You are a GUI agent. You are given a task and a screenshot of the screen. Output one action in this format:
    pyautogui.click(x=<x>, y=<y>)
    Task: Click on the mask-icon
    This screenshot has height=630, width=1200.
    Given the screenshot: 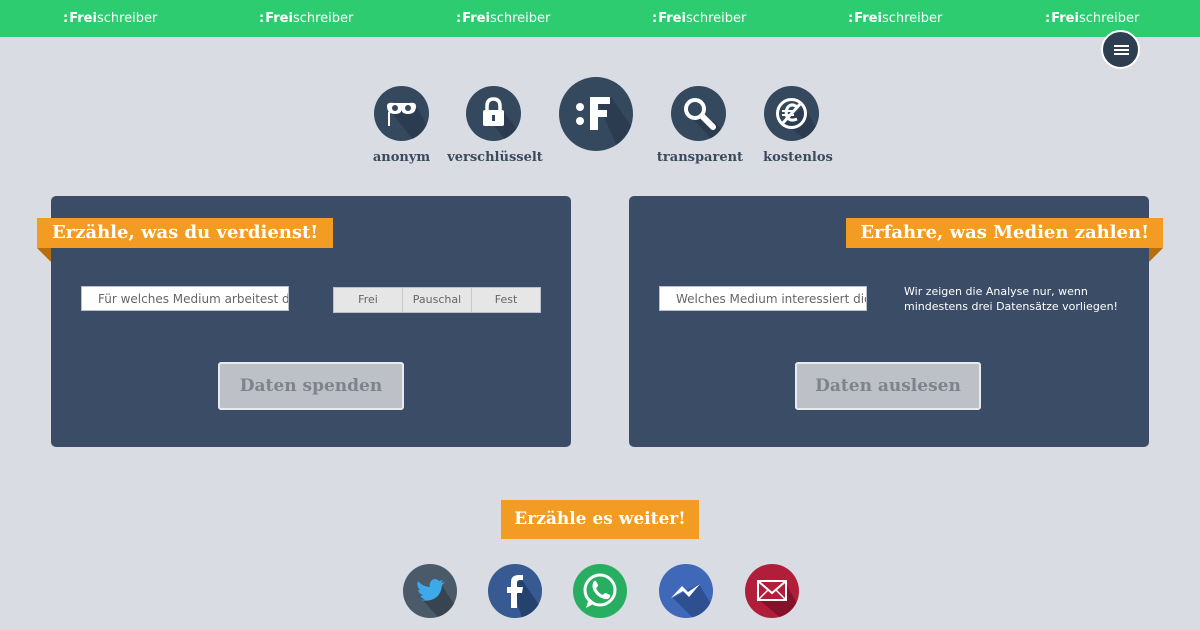 What is the action you would take?
    pyautogui.click(x=401, y=113)
    